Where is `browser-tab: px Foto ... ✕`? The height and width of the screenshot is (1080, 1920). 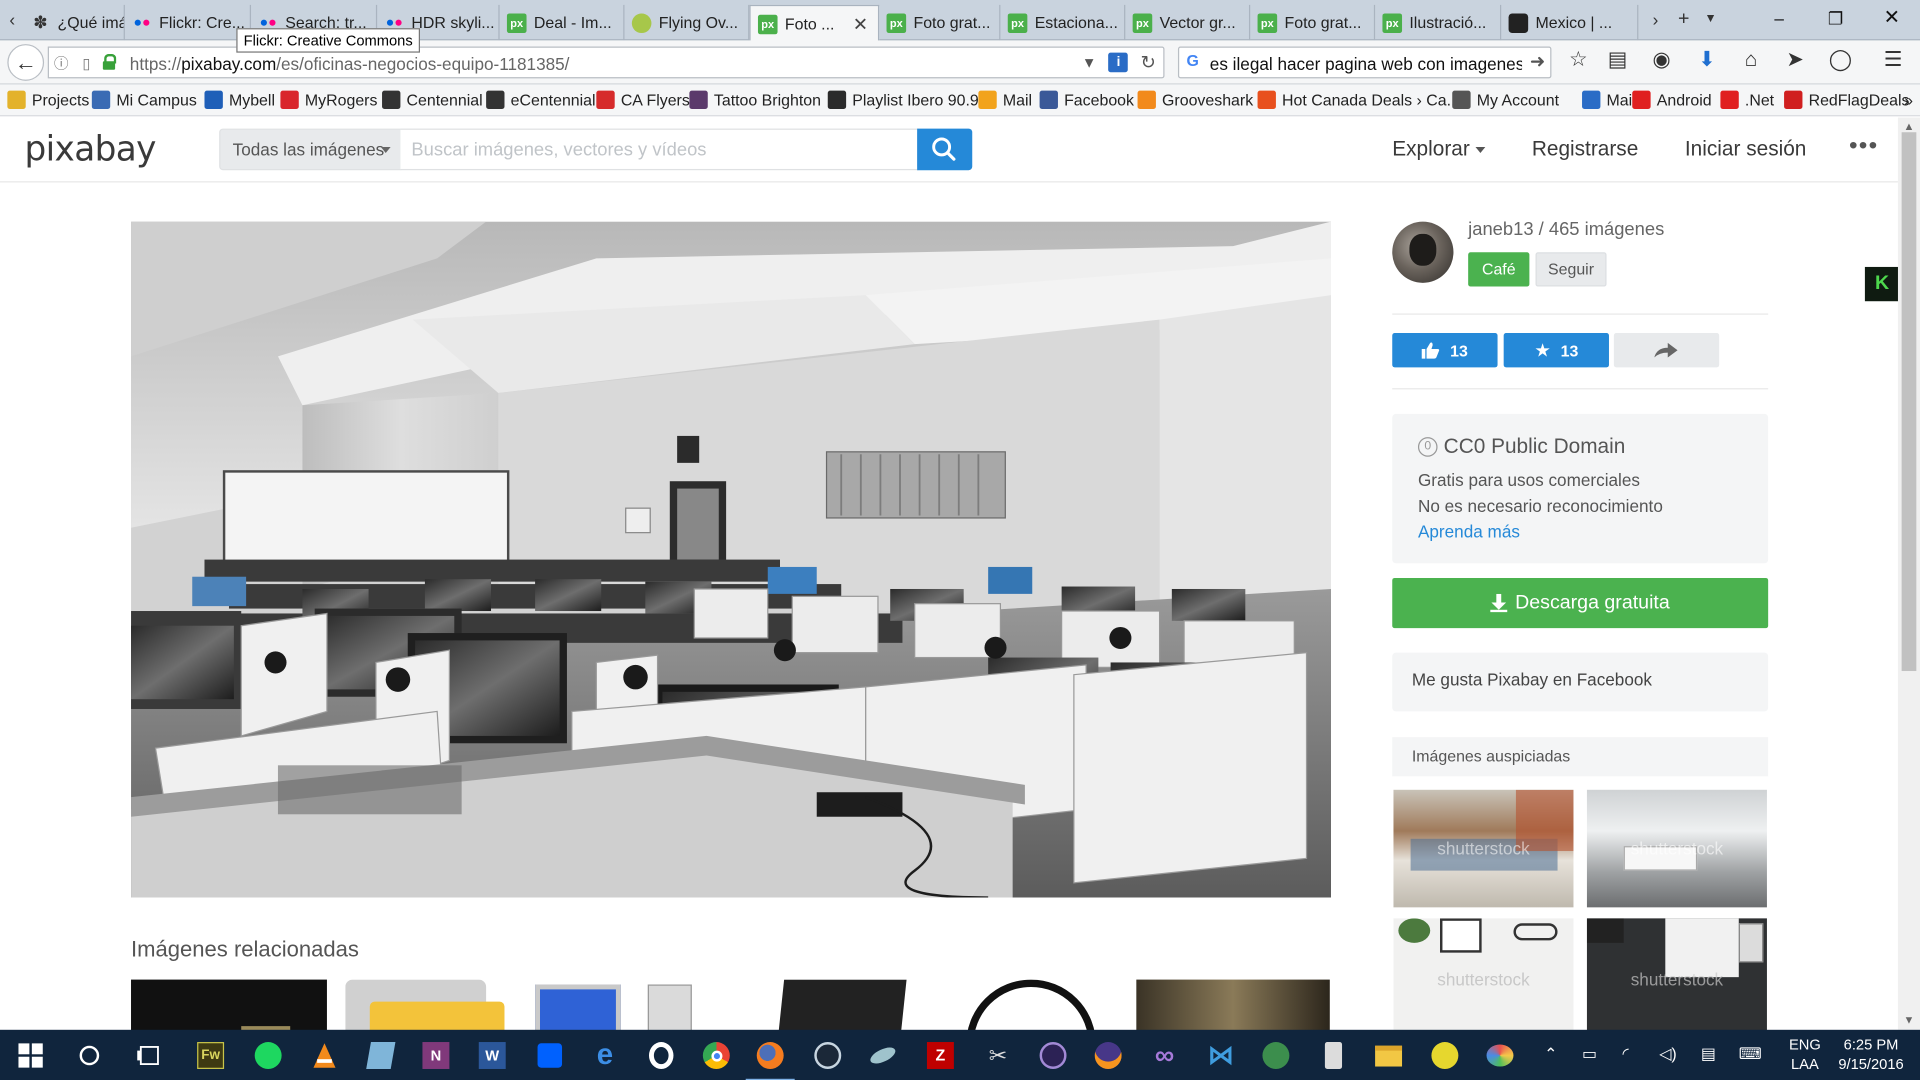 browser-tab: px Foto ... ✕ is located at coordinates (814, 23).